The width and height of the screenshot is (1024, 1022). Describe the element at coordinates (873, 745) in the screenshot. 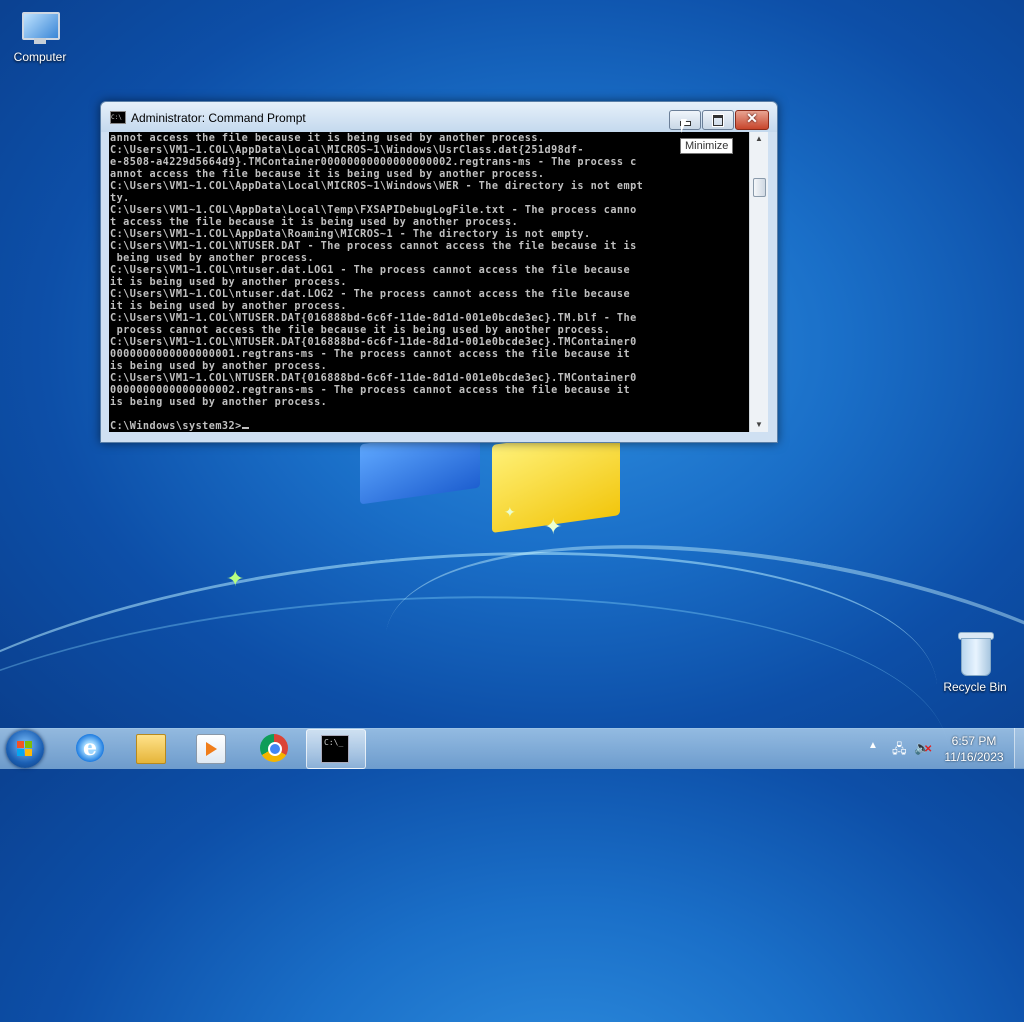

I see `show-hidden-icons-arrow-icon: ▲` at that location.